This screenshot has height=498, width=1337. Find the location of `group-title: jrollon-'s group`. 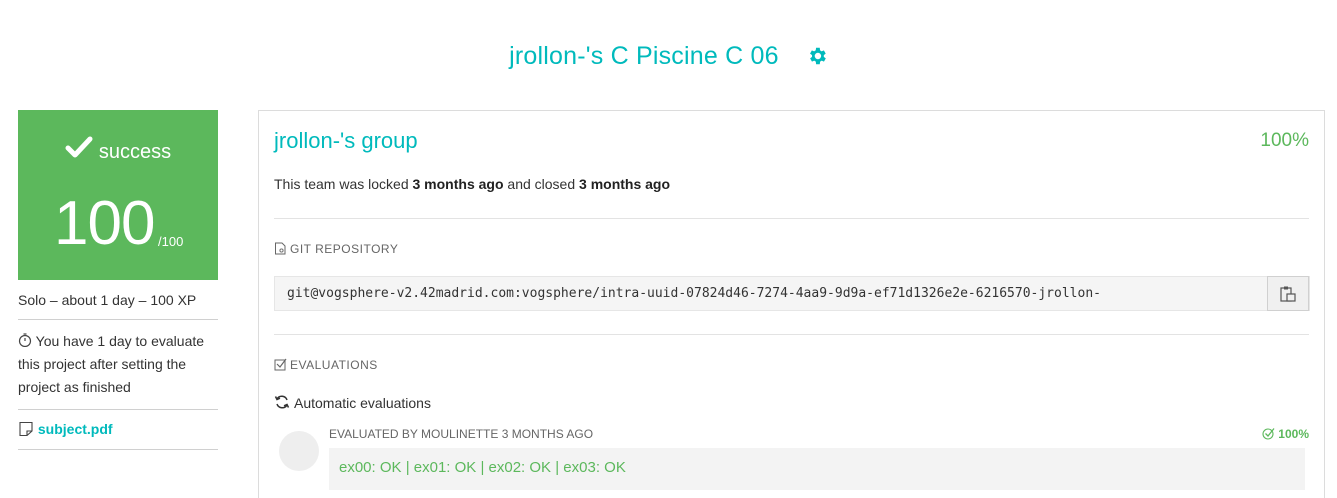

group-title: jrollon-'s group is located at coordinates (346, 141).